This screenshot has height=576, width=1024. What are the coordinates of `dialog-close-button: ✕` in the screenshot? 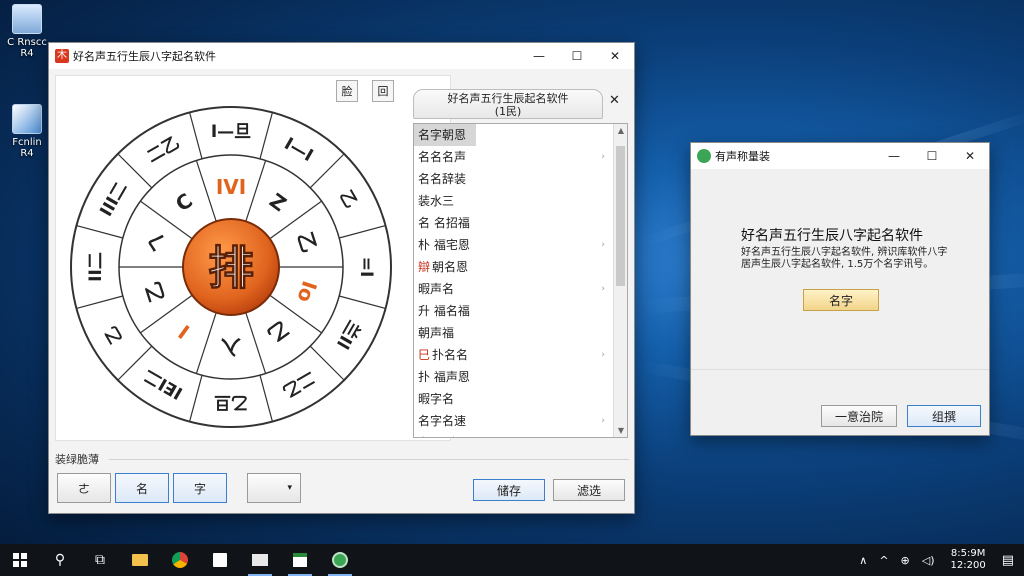 It's located at (970, 156).